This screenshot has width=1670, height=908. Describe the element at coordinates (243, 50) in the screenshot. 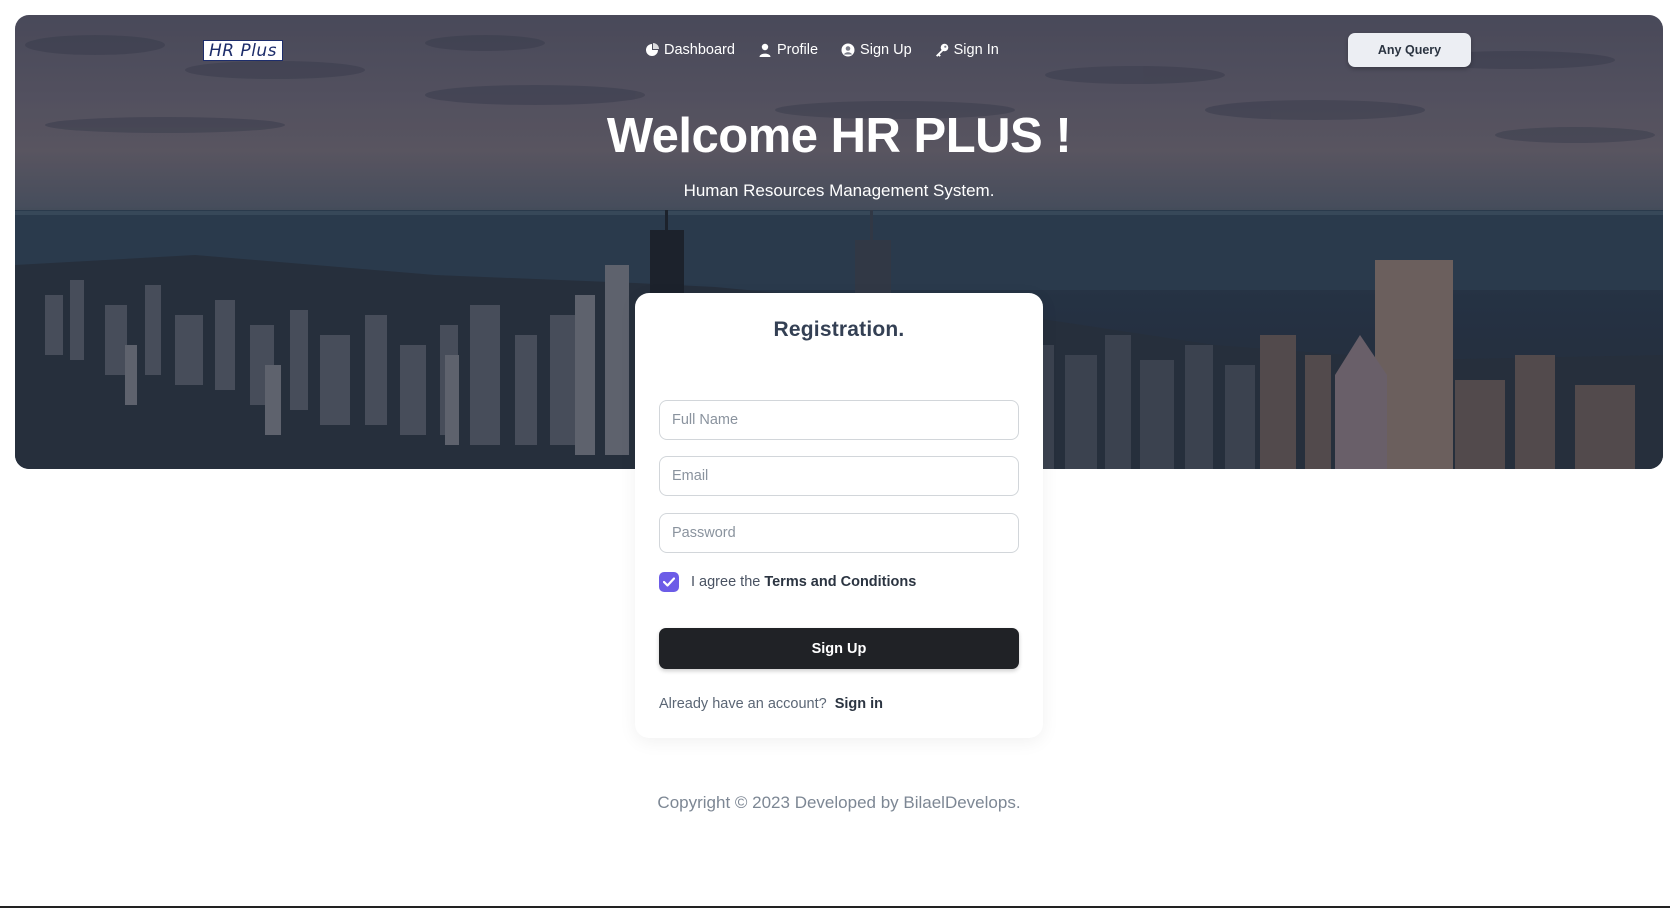

I see `logo: HR Plus` at that location.